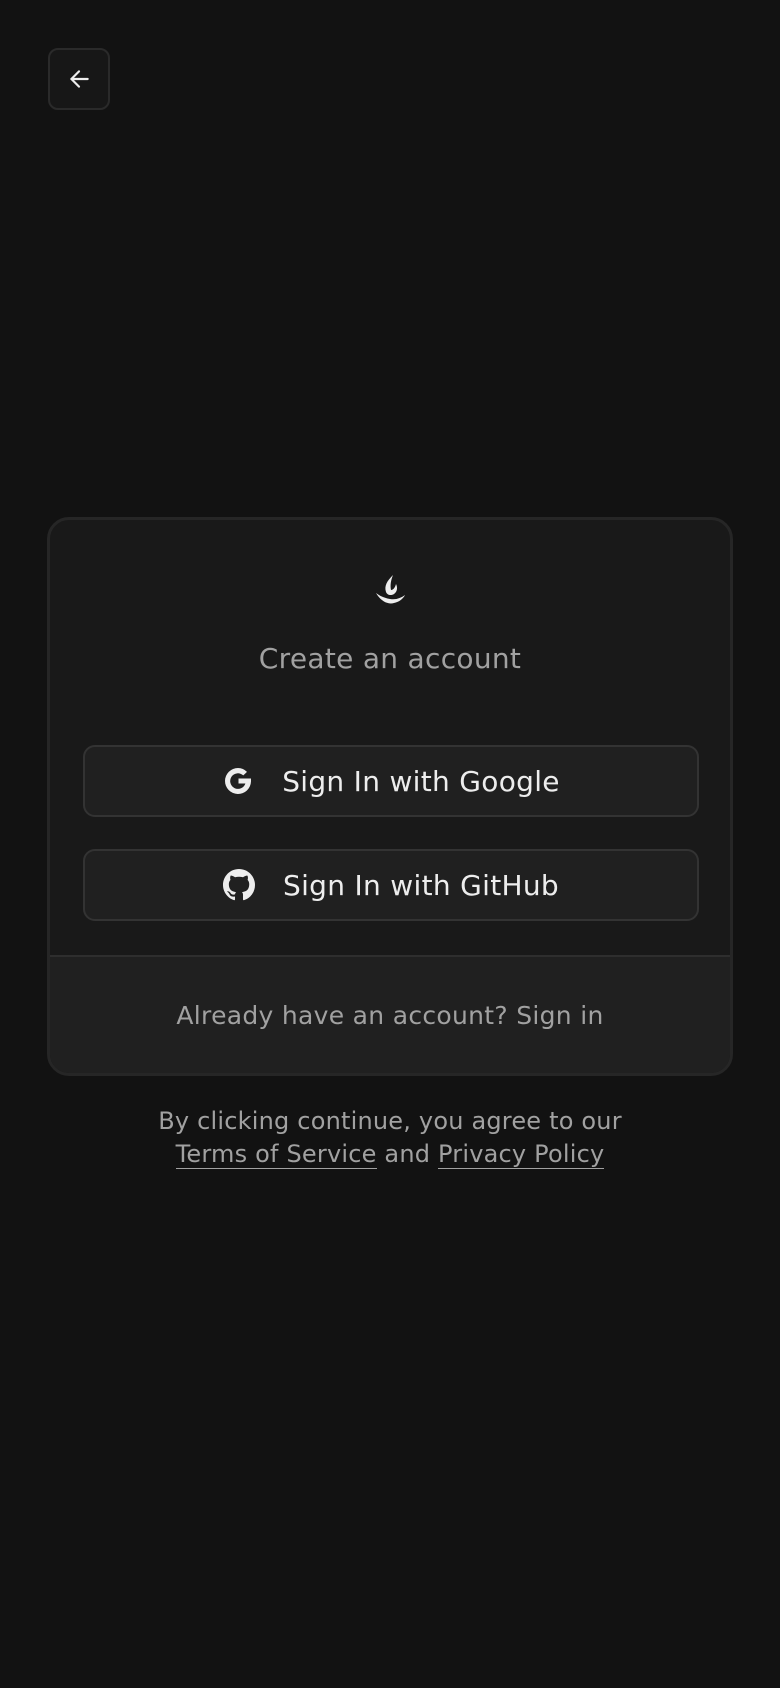 The height and width of the screenshot is (1688, 780). Describe the element at coordinates (421, 781) in the screenshot. I see `google-button-label: Sign In with Google` at that location.